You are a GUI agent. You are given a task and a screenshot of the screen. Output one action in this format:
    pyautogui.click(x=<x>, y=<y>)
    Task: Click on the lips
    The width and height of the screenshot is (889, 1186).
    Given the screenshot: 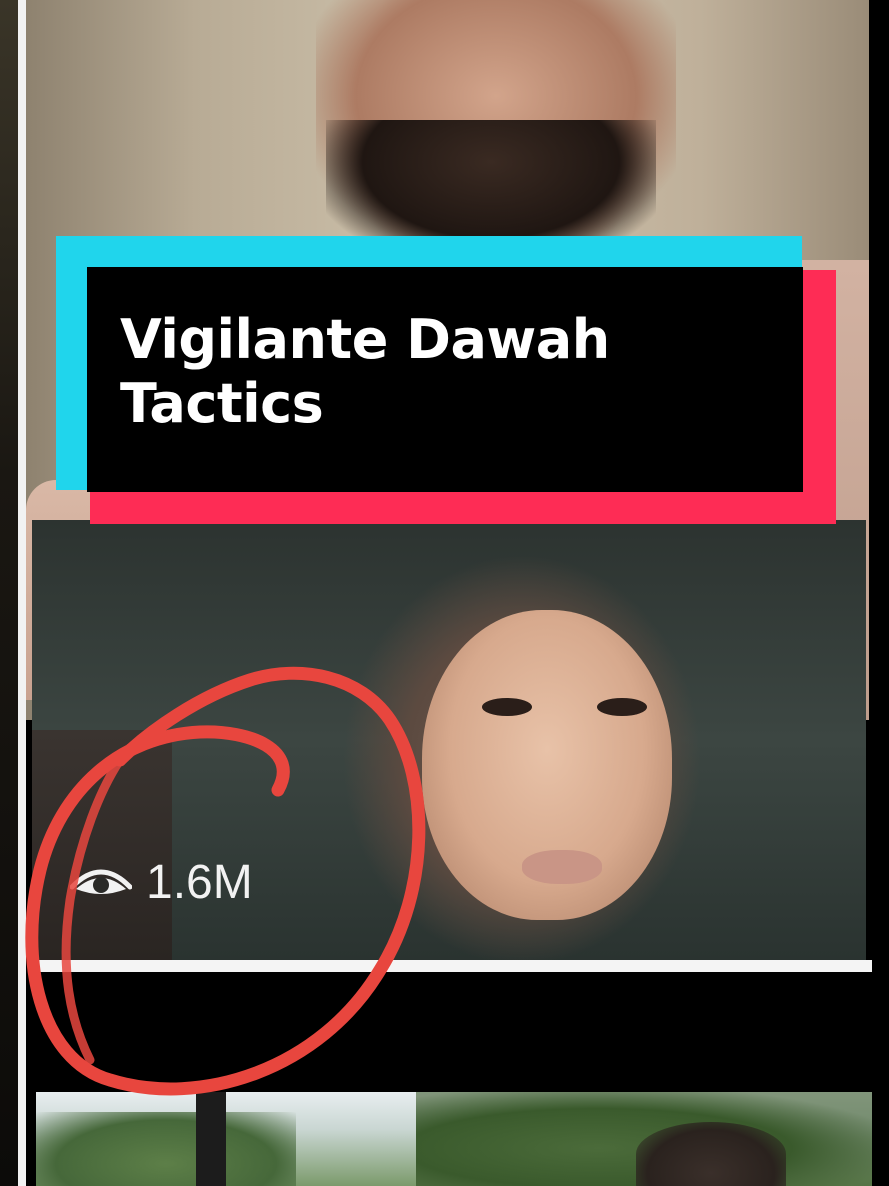 What is the action you would take?
    pyautogui.click(x=562, y=867)
    